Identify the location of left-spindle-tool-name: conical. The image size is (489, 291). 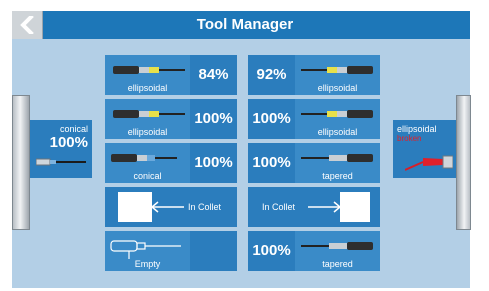
(73, 129).